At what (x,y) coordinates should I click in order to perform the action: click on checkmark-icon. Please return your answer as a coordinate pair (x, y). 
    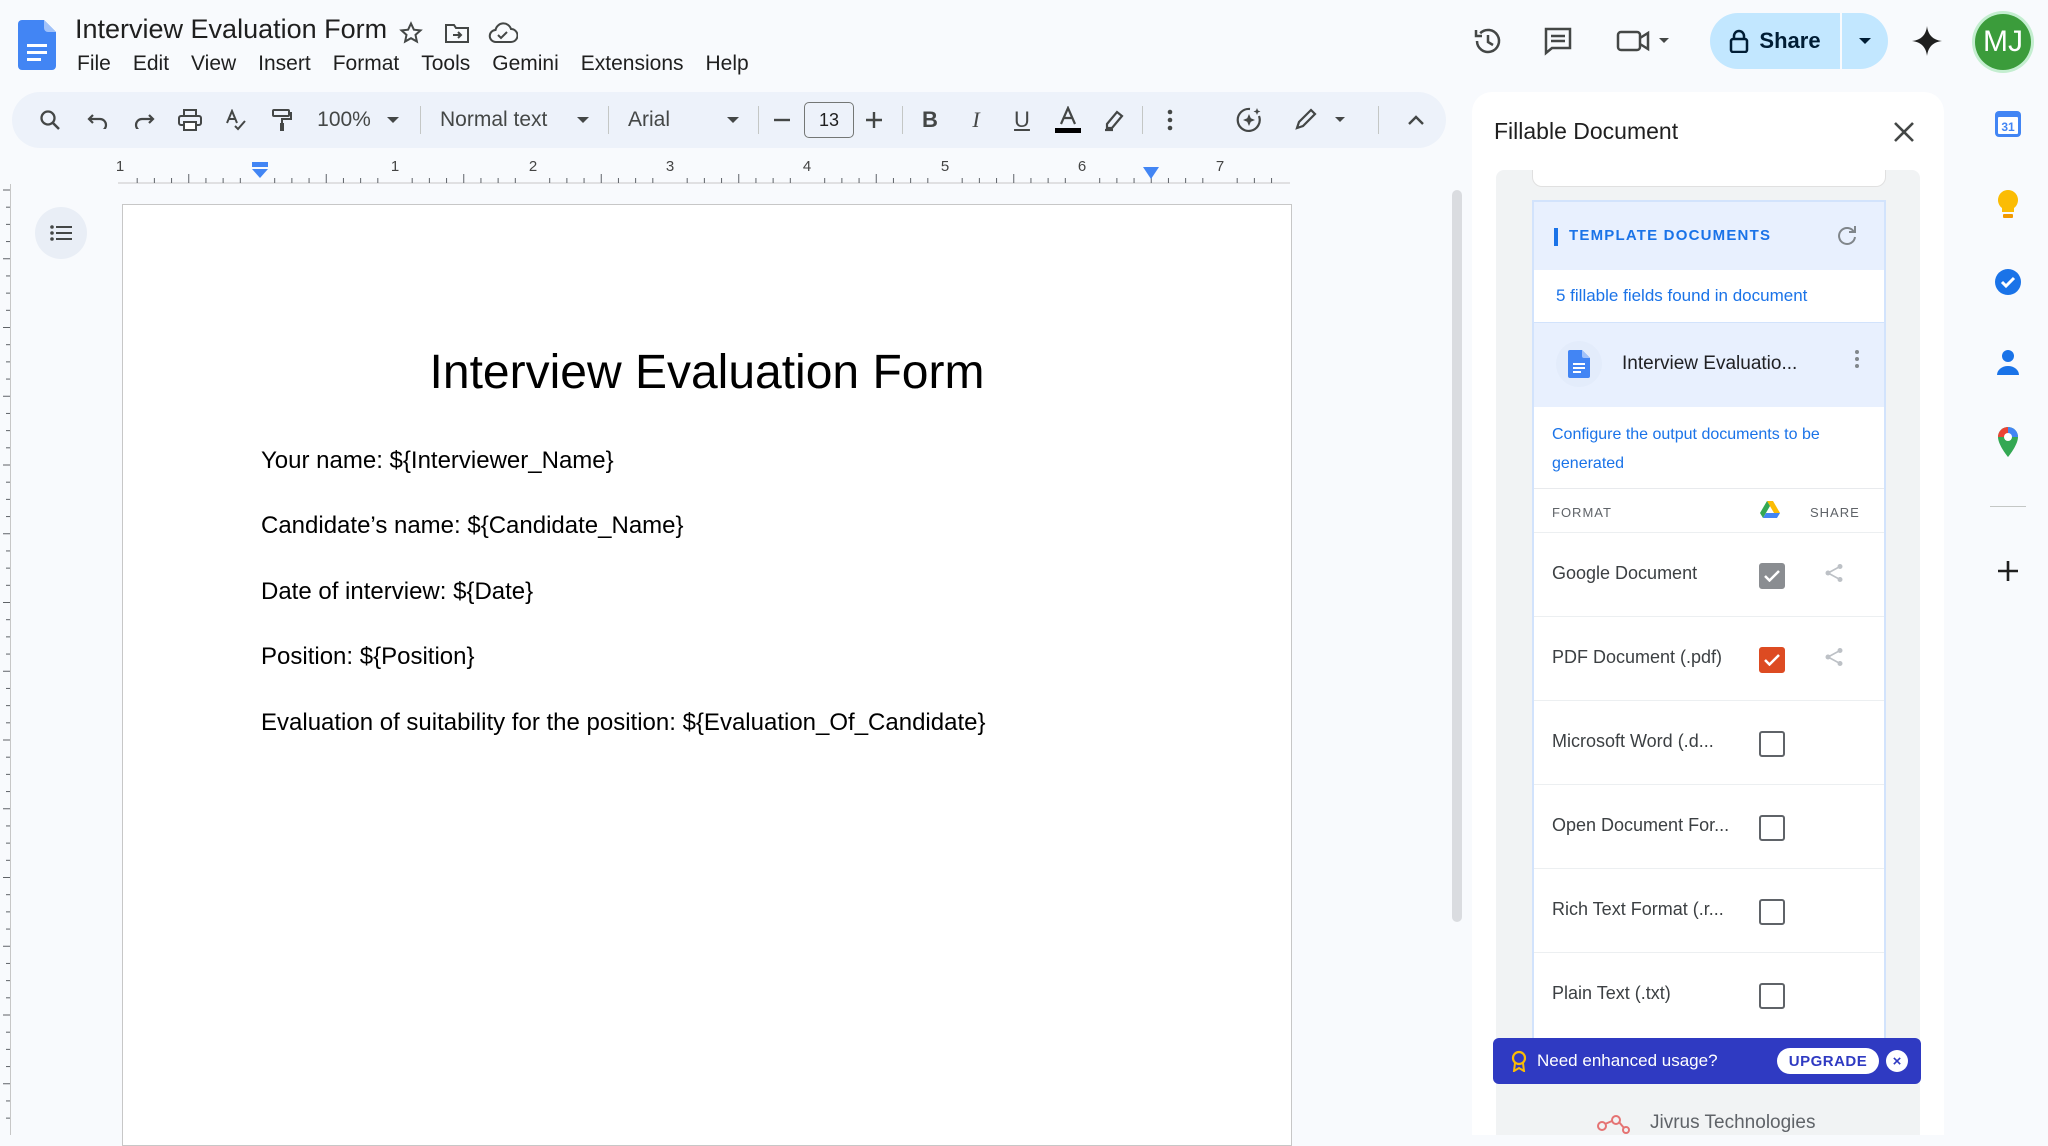
    Looking at the image, I should click on (1772, 660).